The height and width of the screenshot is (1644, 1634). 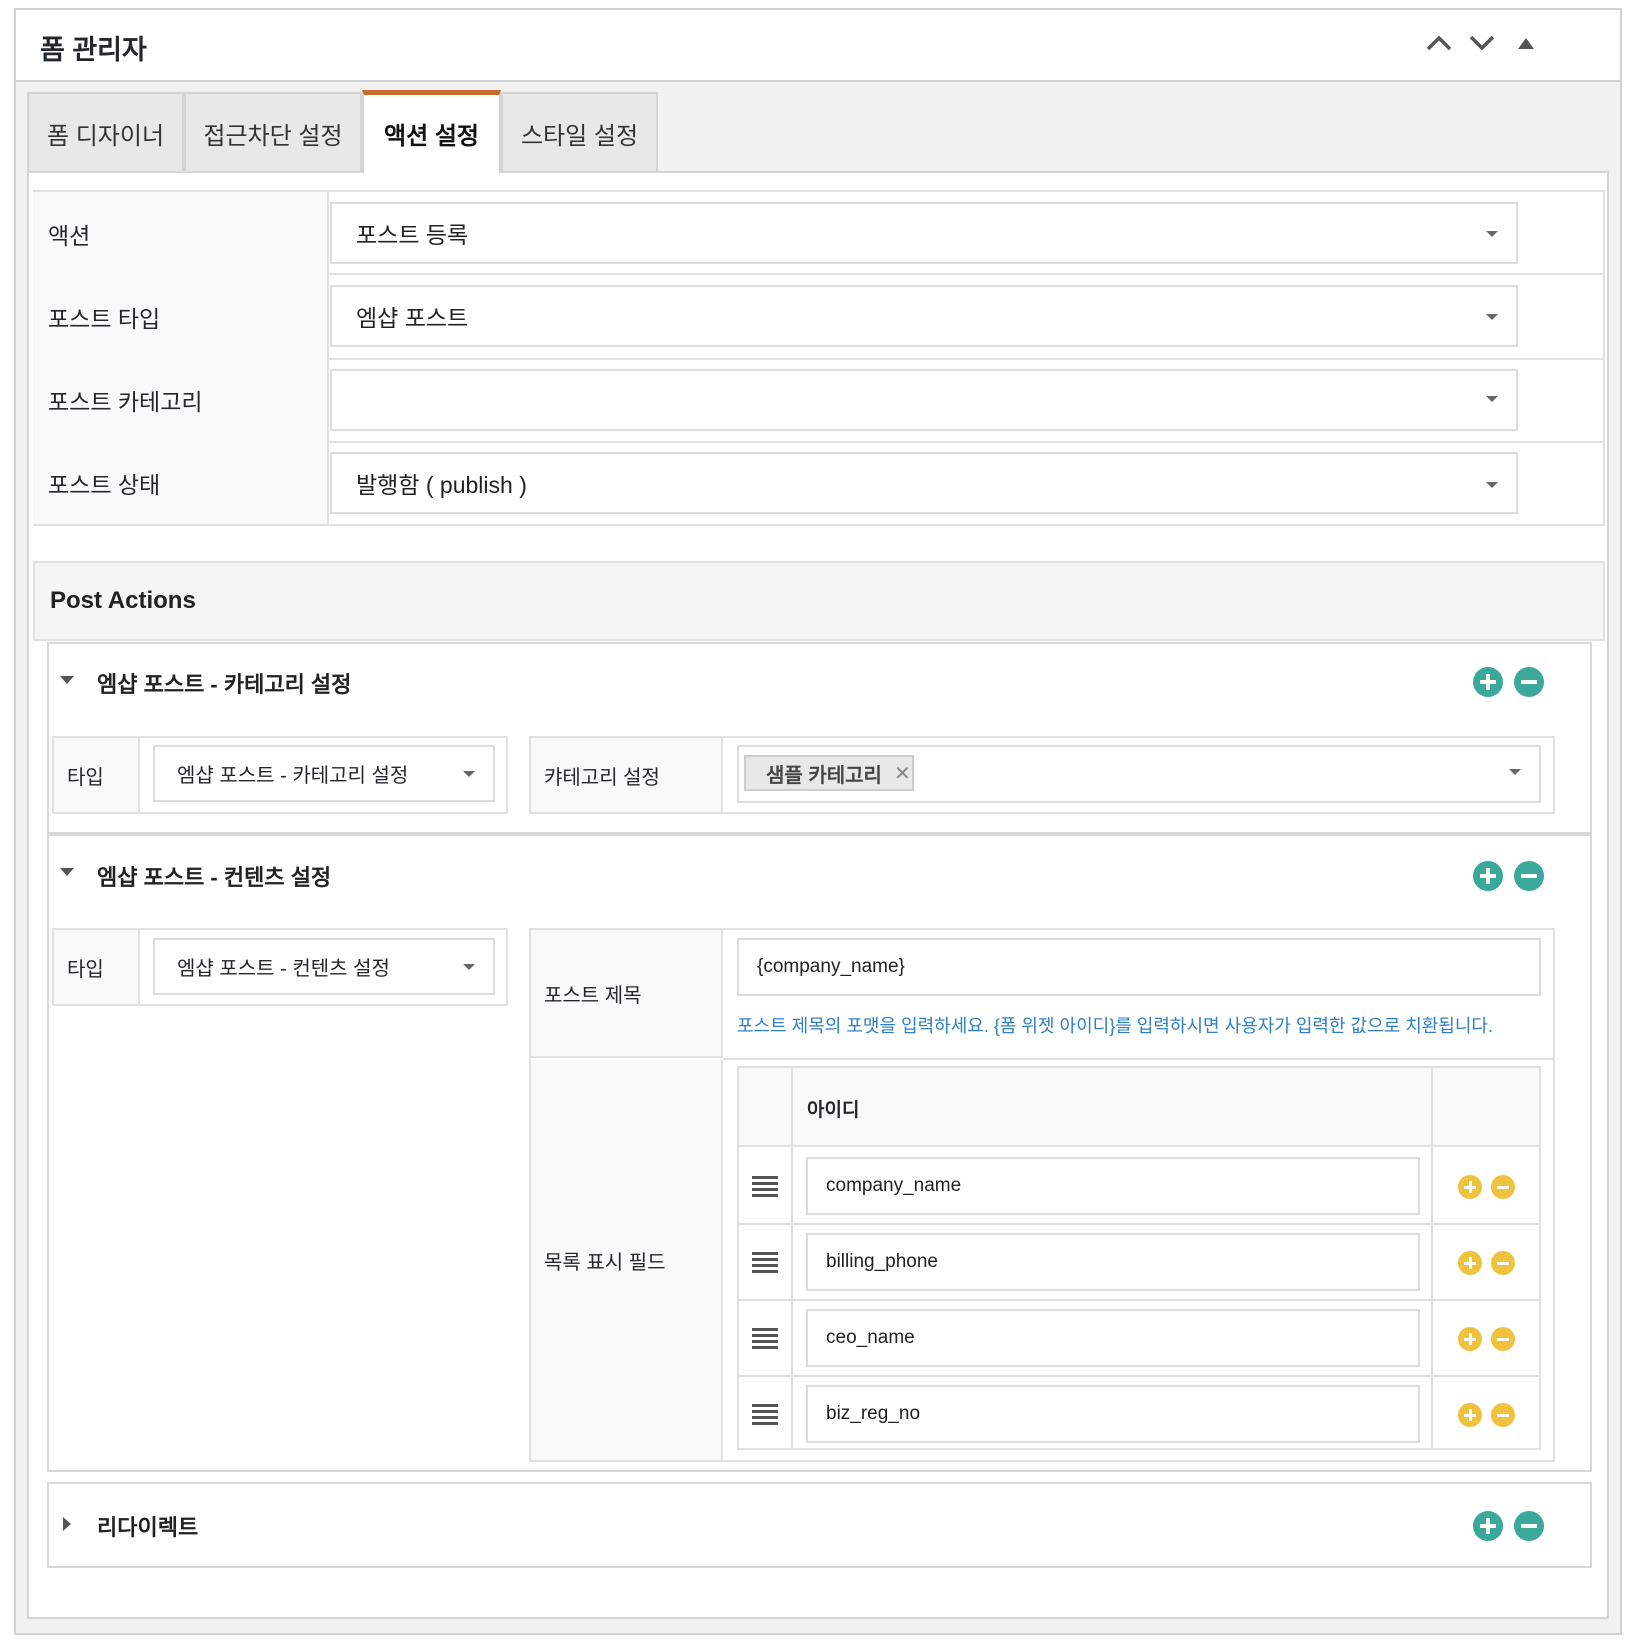 What do you see at coordinates (579, 132) in the screenshot?
I see `tab-style-settings: 스타일 설정` at bounding box center [579, 132].